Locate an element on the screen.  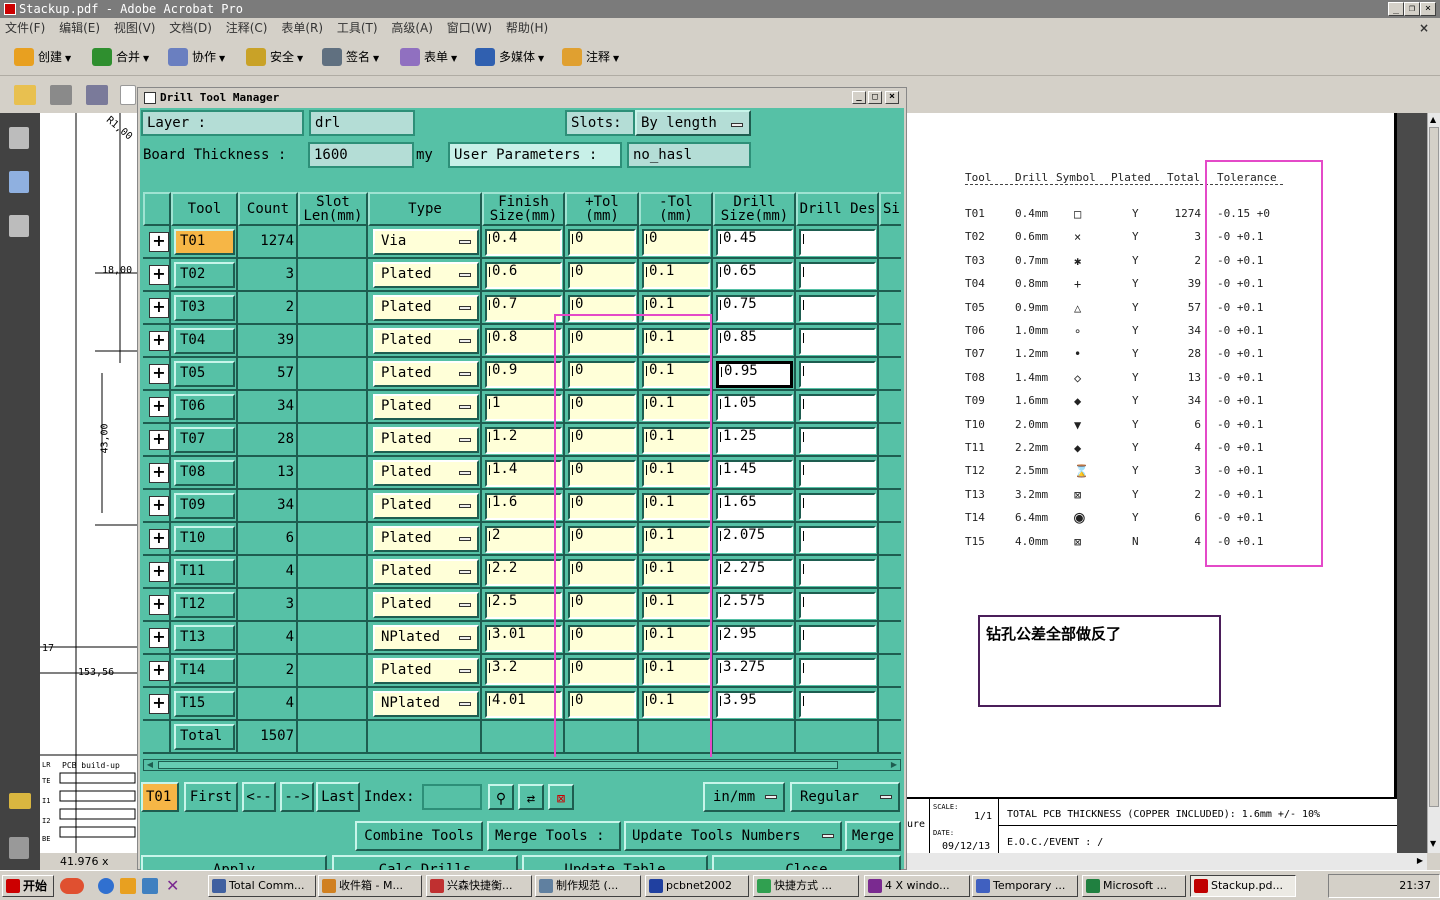
drill-size-input: 2.275 is located at coordinates (754, 572).